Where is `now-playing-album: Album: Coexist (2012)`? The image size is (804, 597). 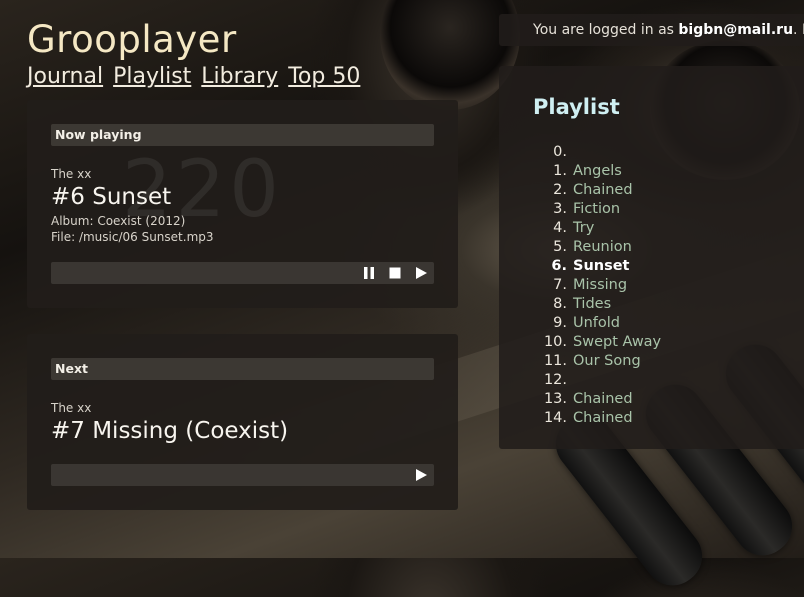
now-playing-album: Album: Coexist (2012) is located at coordinates (118, 221).